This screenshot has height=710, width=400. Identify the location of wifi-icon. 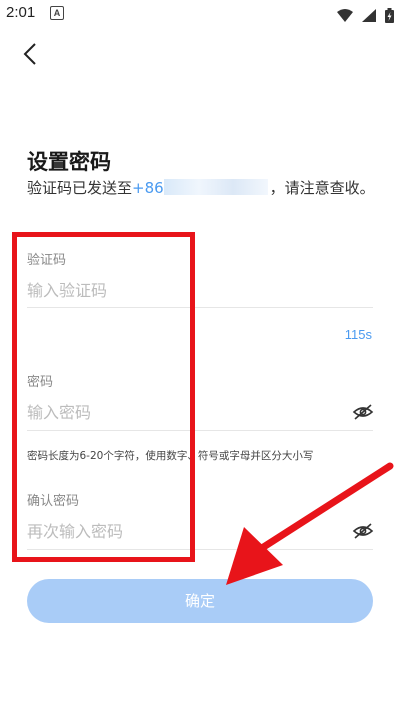
(344, 15).